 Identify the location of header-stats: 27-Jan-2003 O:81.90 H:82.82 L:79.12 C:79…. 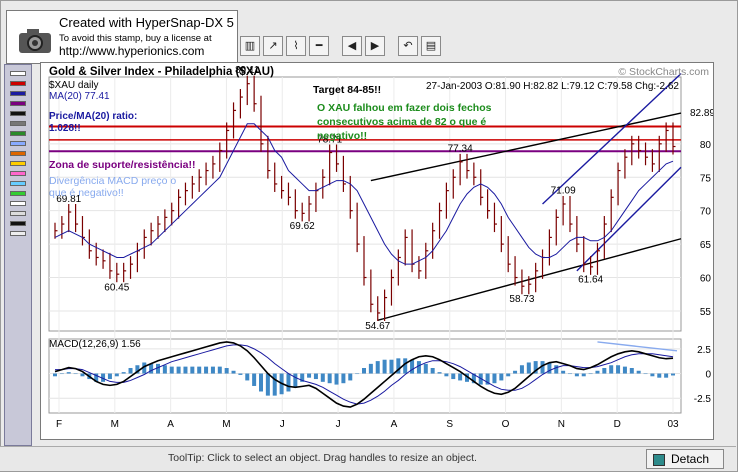
(552, 86).